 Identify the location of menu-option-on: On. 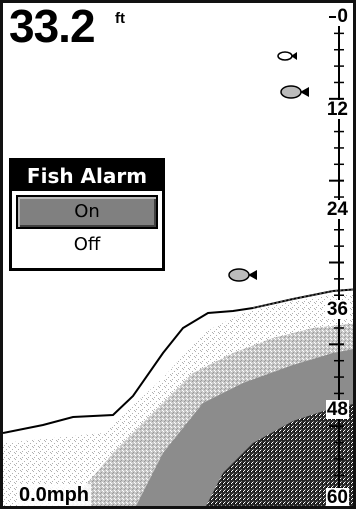
(87, 212).